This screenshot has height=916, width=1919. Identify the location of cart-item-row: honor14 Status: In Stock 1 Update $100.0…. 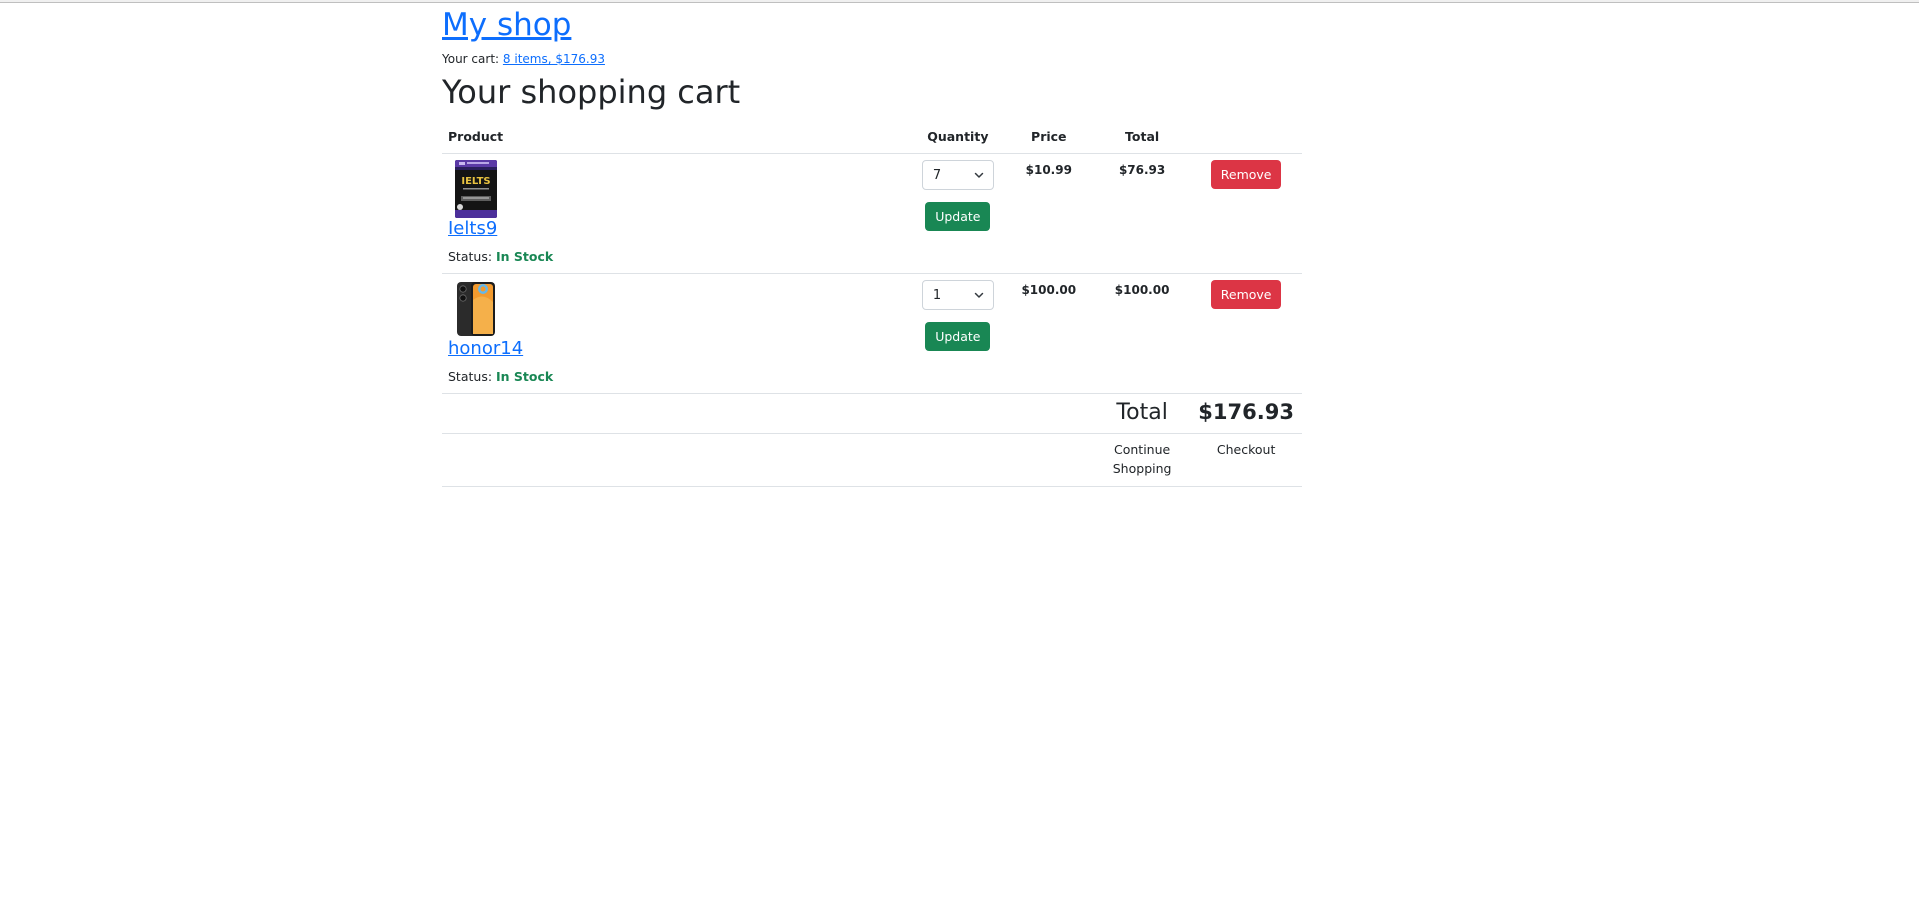
(872, 333).